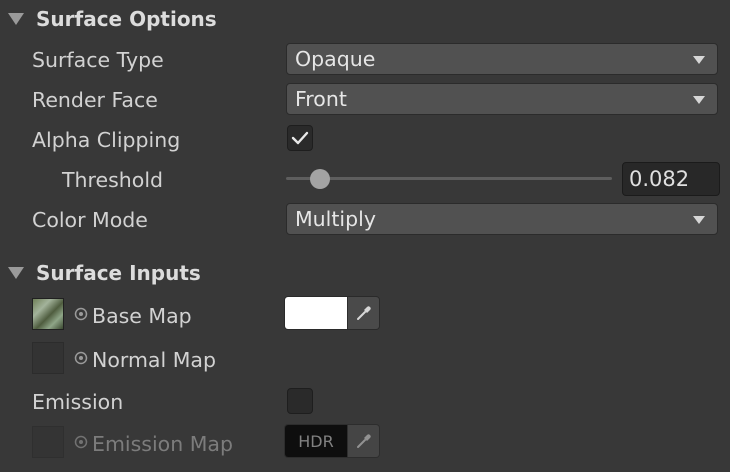 This screenshot has width=730, height=472. What do you see at coordinates (449, 178) in the screenshot?
I see `threshold-slider-track` at bounding box center [449, 178].